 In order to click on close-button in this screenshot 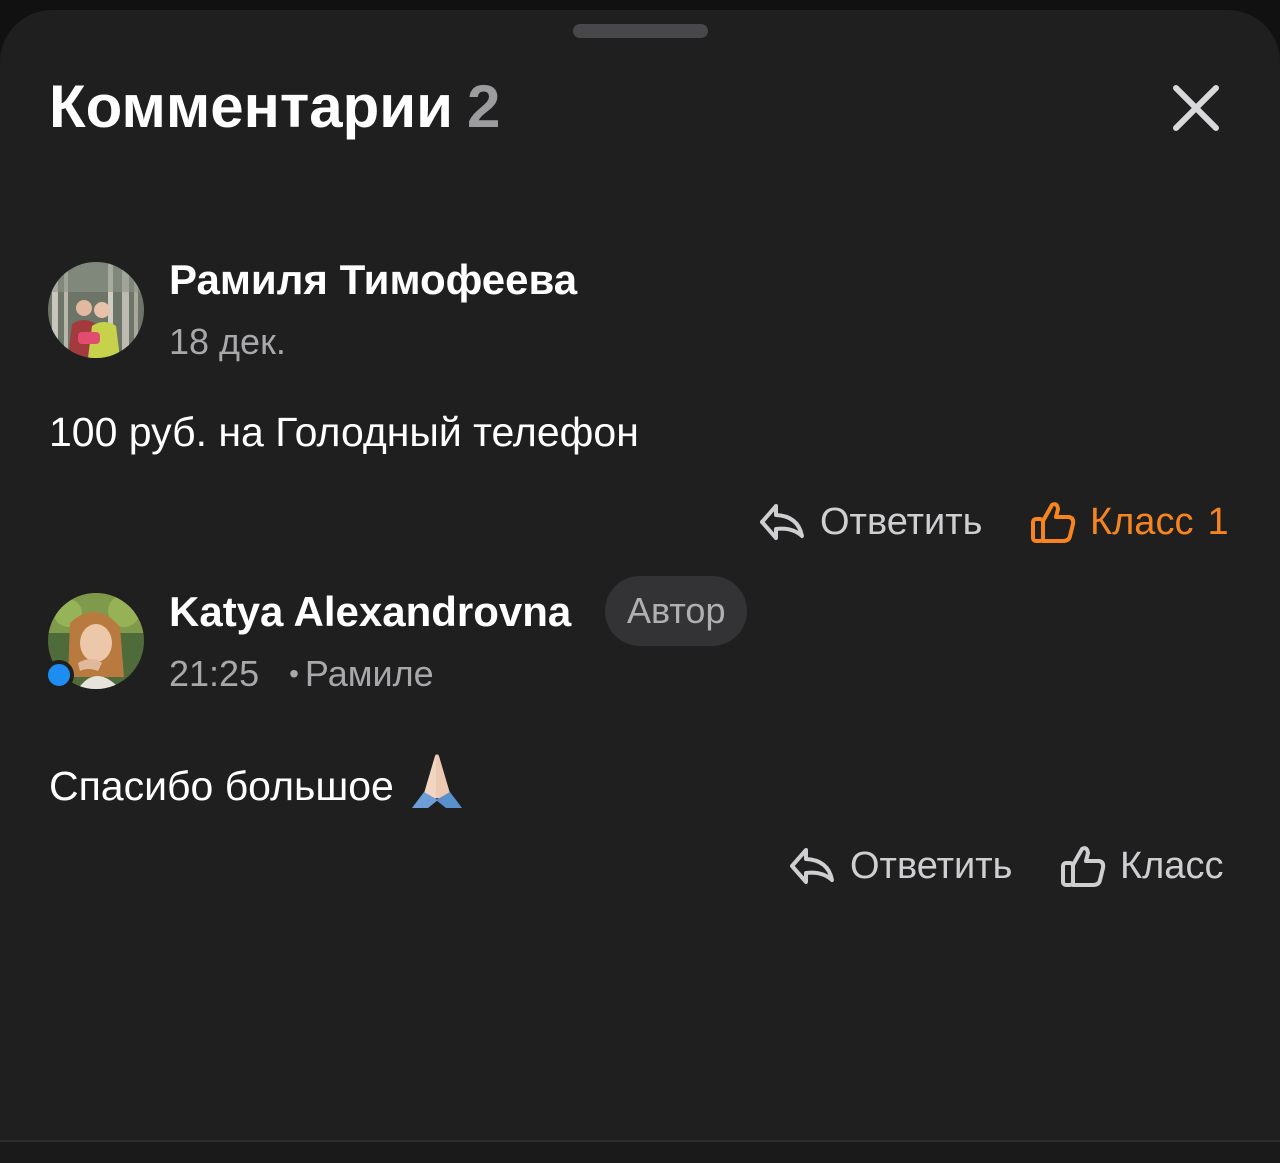, I will do `click(1196, 108)`.